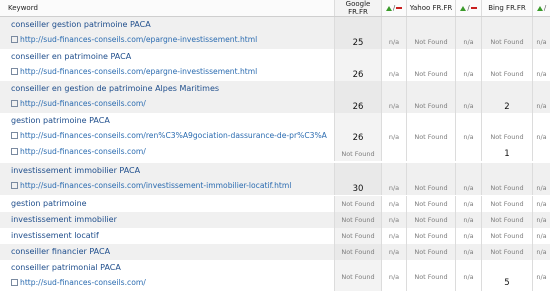  I want to click on google-column-header: Google FR.FR, so click(358, 8).